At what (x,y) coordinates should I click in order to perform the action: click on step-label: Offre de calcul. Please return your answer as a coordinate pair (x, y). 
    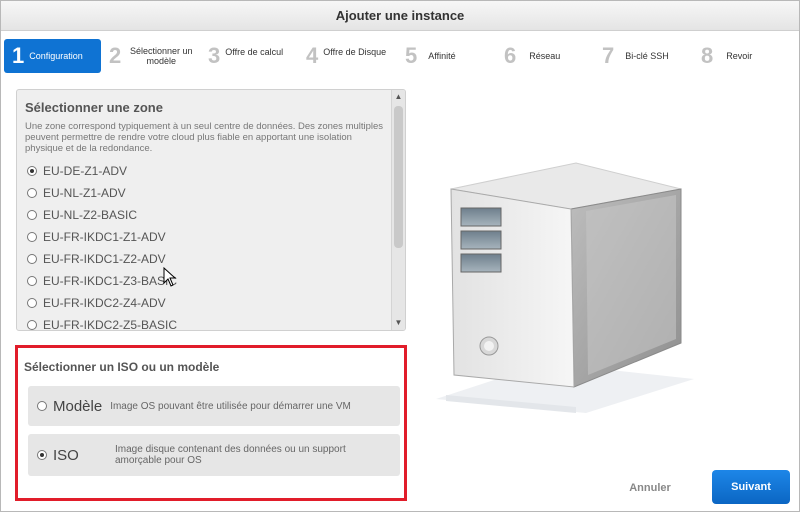
    Looking at the image, I should click on (254, 52).